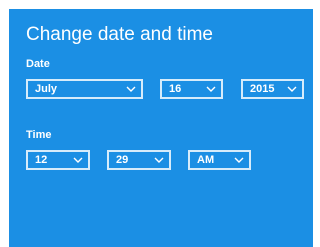 This screenshot has height=247, width=320. I want to click on period-value: AM, so click(206, 160).